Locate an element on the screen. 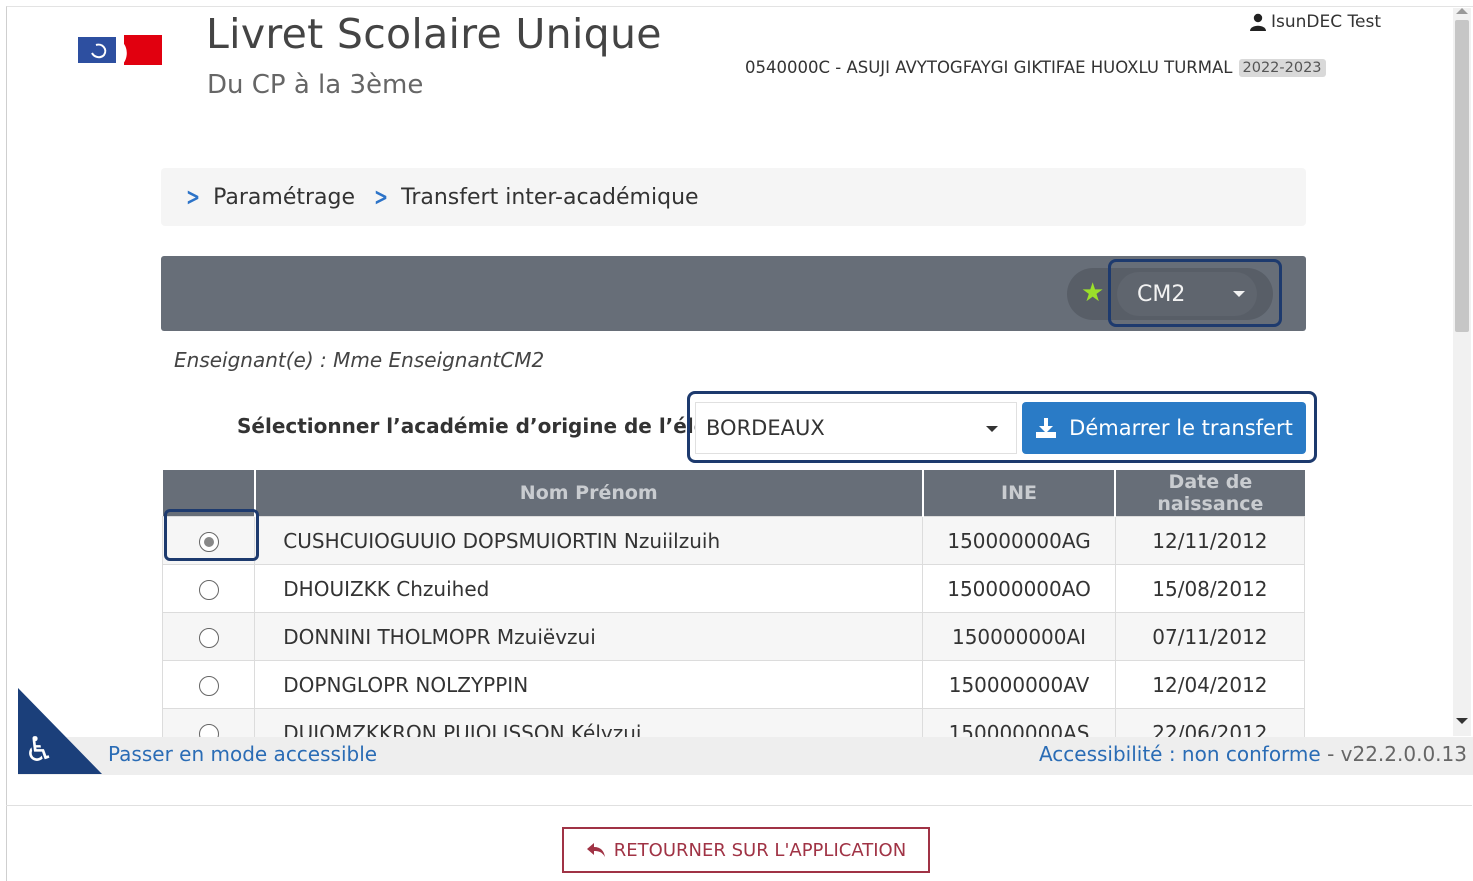  return-to-app-label: RETOURNER SUR L'APPLICATION is located at coordinates (760, 850).